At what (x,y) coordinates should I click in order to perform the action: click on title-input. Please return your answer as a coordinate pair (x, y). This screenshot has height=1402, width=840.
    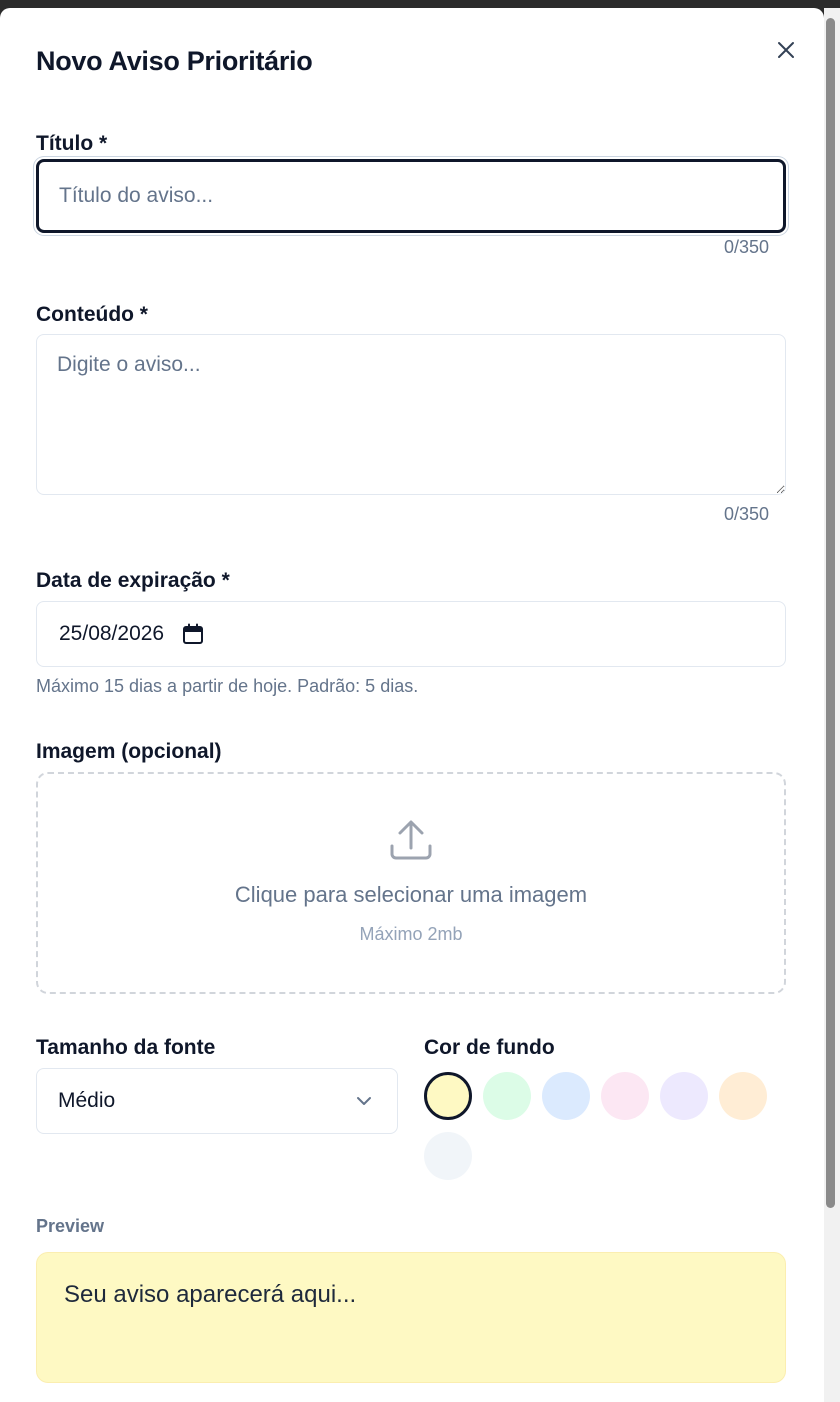
    Looking at the image, I should click on (411, 196).